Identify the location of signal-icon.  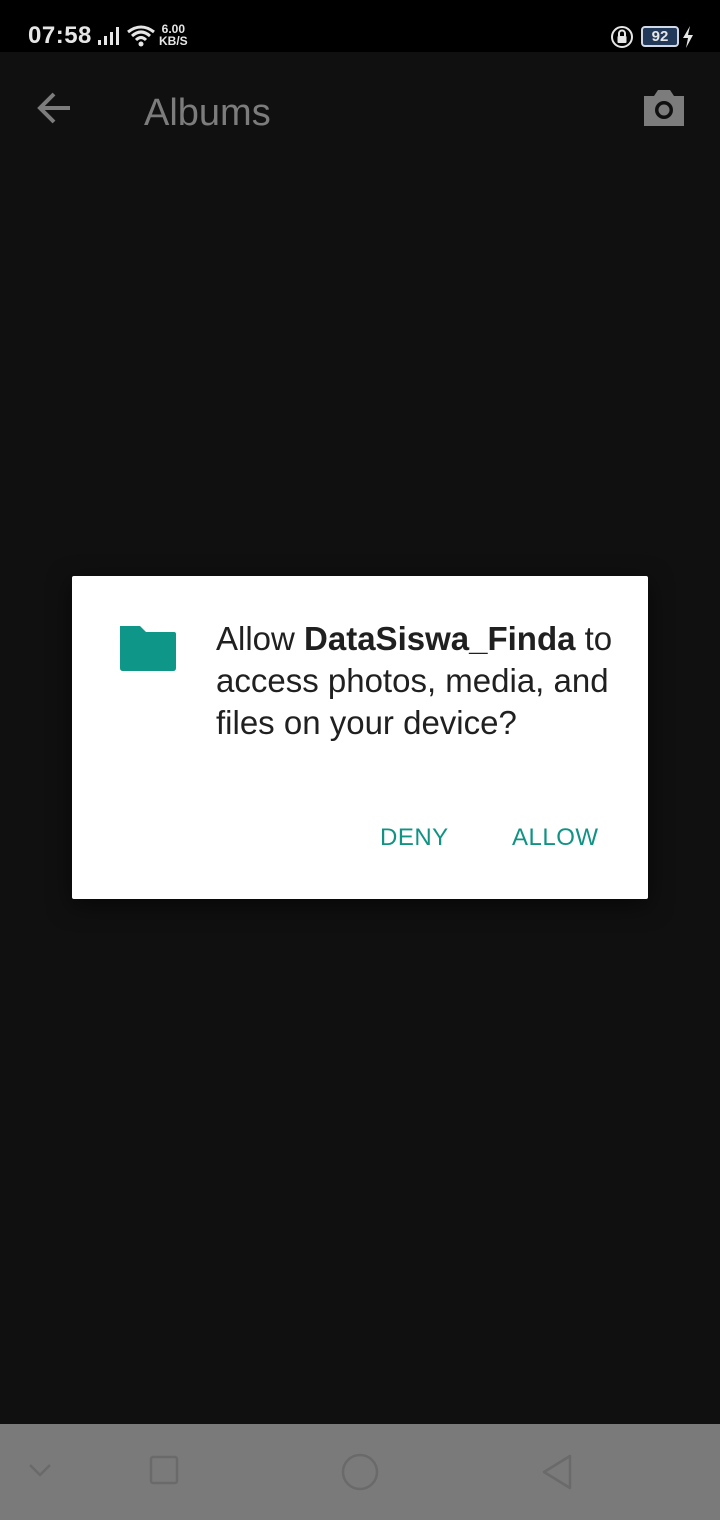
(108, 36).